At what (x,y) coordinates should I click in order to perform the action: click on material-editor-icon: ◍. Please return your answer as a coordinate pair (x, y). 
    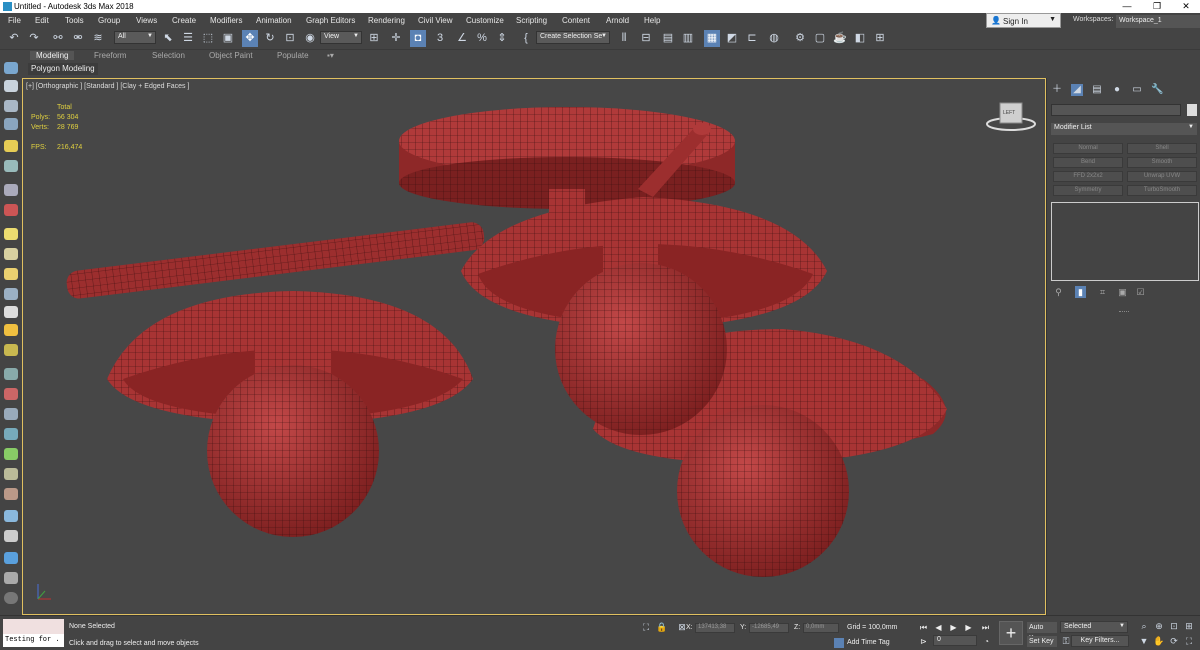
    Looking at the image, I should click on (774, 38).